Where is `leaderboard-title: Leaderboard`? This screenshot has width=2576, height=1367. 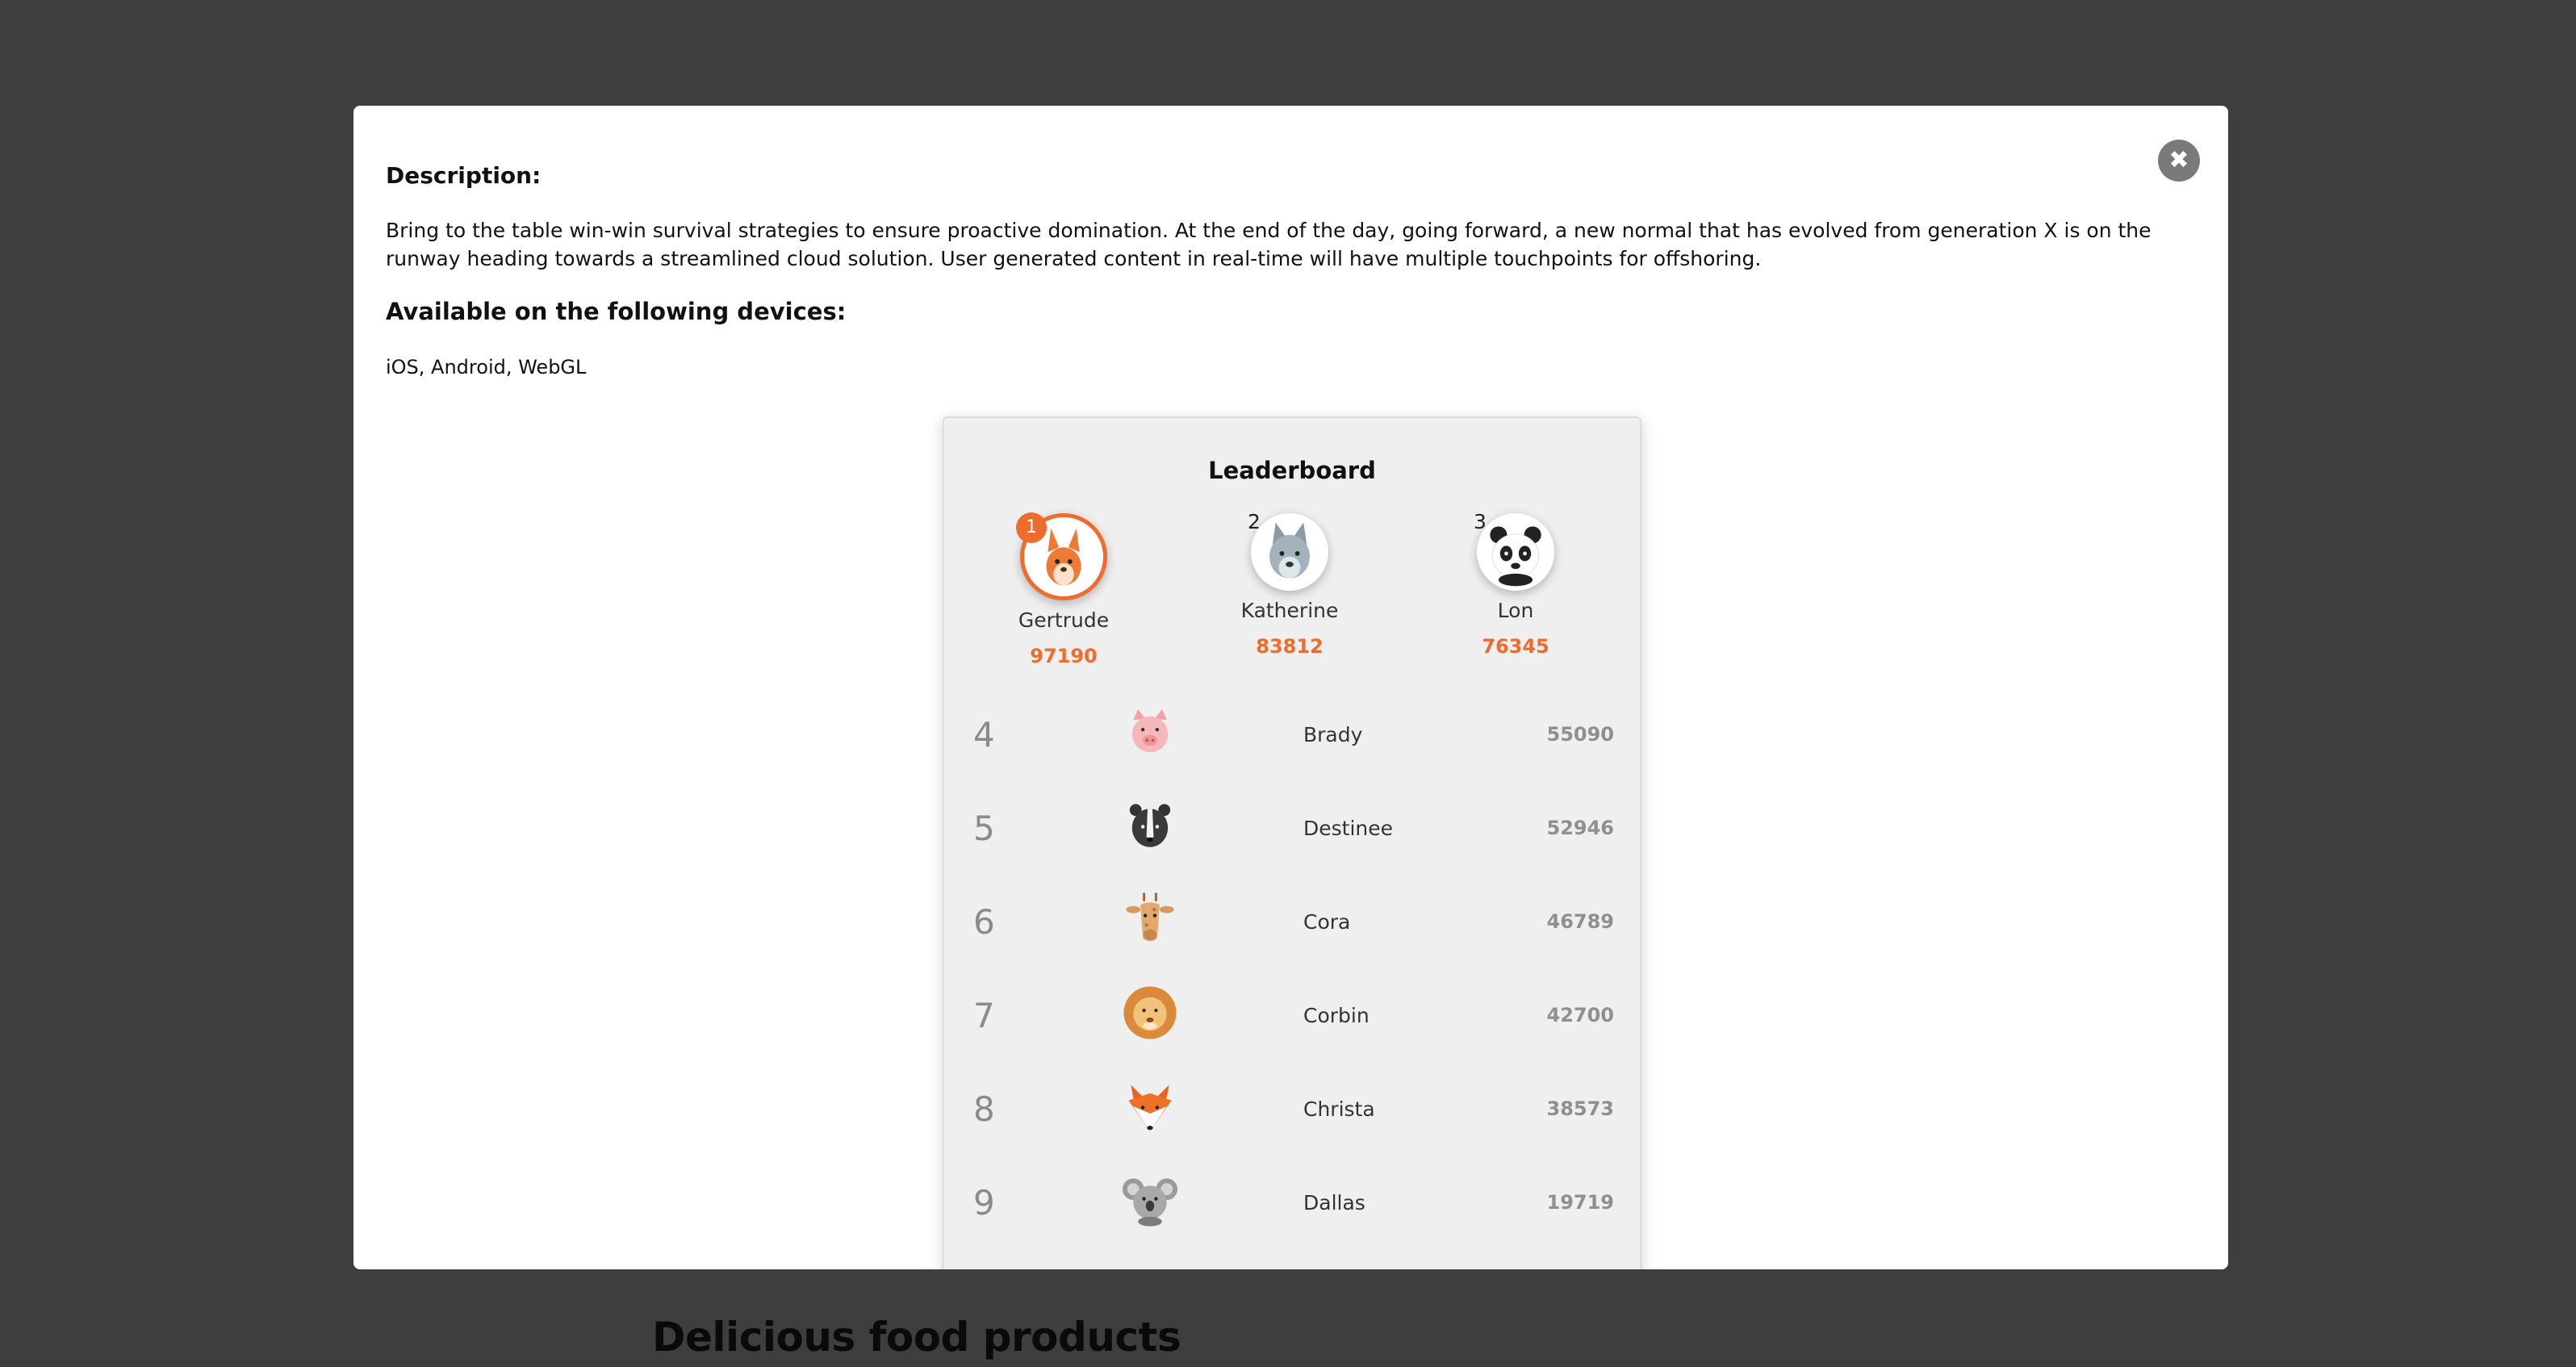
leaderboard-title: Leaderboard is located at coordinates (1292, 470).